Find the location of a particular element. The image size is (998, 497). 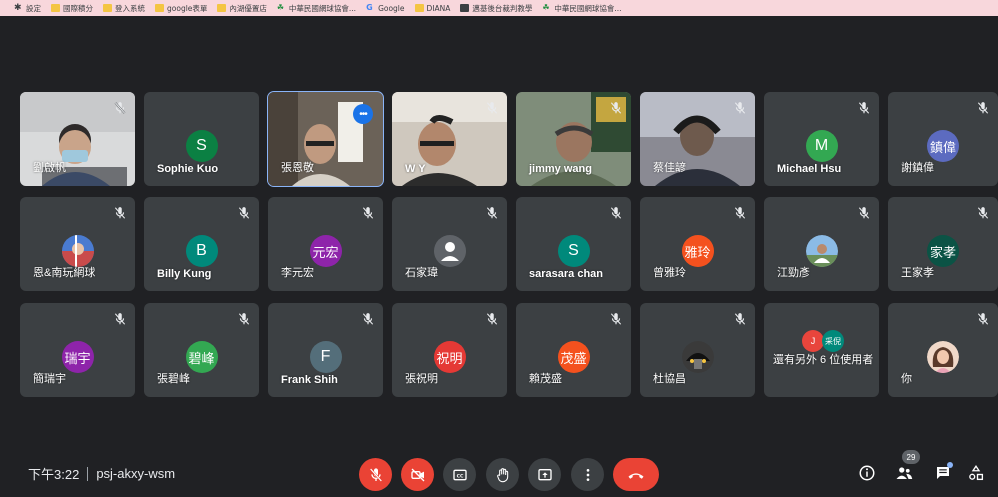

participant-tile: 瑞宇 簡瑞宇 is located at coordinates (77, 350).